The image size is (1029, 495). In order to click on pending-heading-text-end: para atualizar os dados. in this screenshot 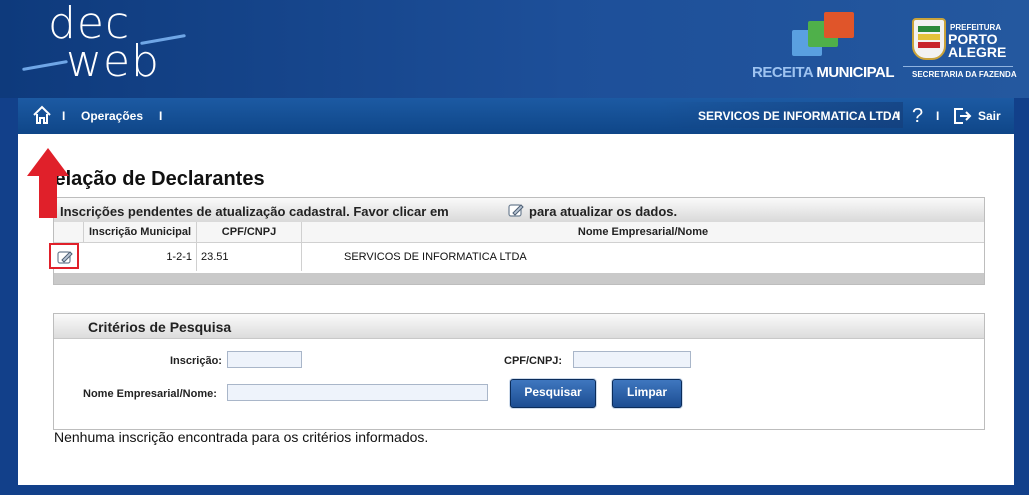, I will do `click(603, 211)`.